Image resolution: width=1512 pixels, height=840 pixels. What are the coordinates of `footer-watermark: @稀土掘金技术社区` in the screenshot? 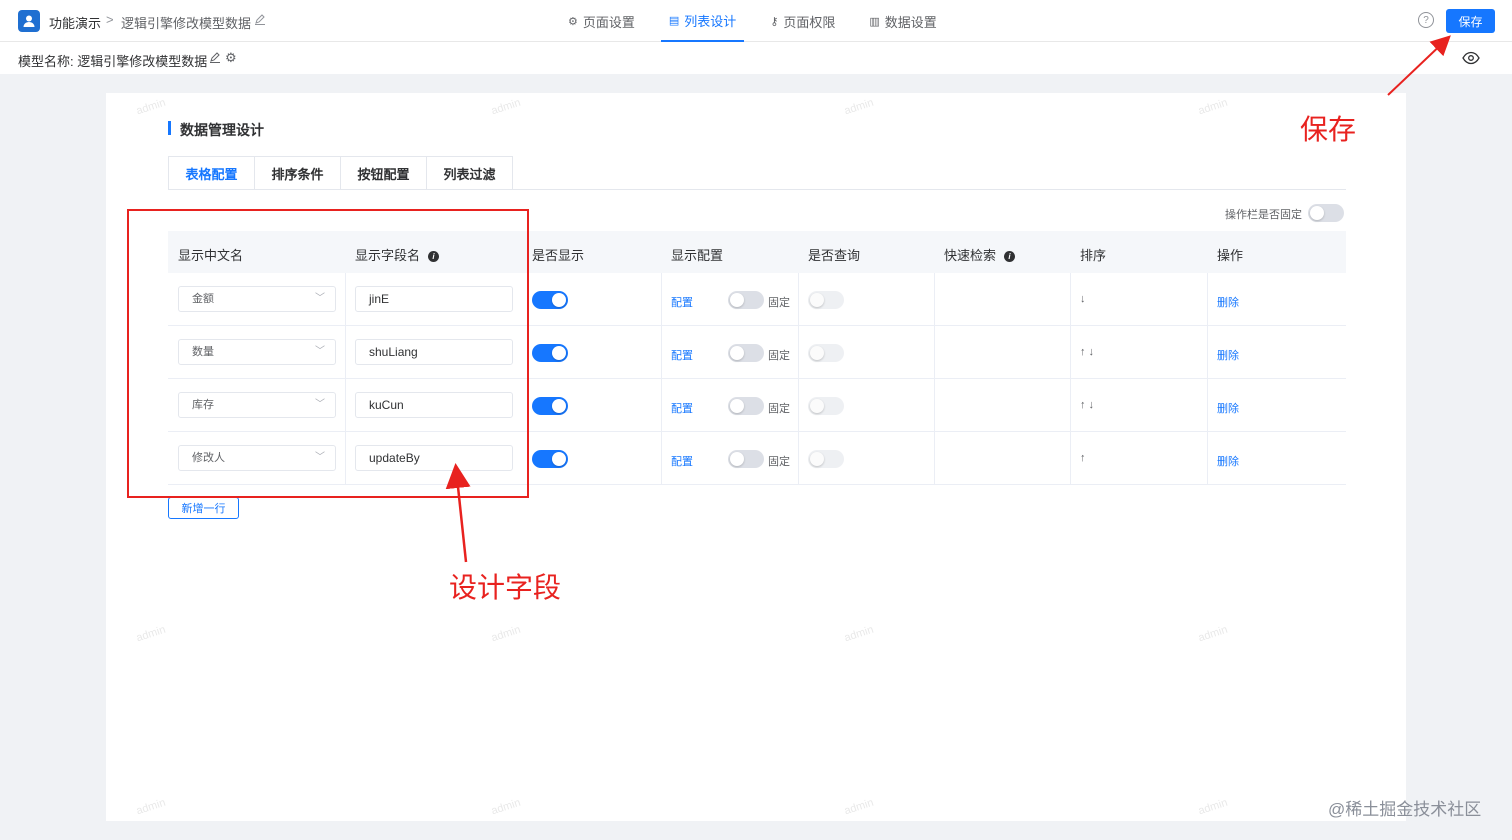 It's located at (1405, 809).